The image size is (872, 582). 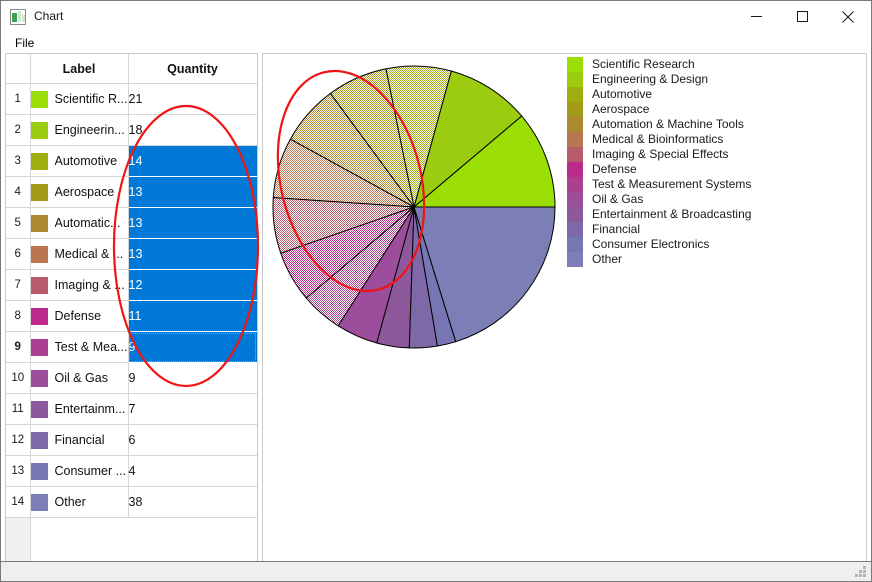 What do you see at coordinates (697, 229) in the screenshot?
I see `legend-item: Financial` at bounding box center [697, 229].